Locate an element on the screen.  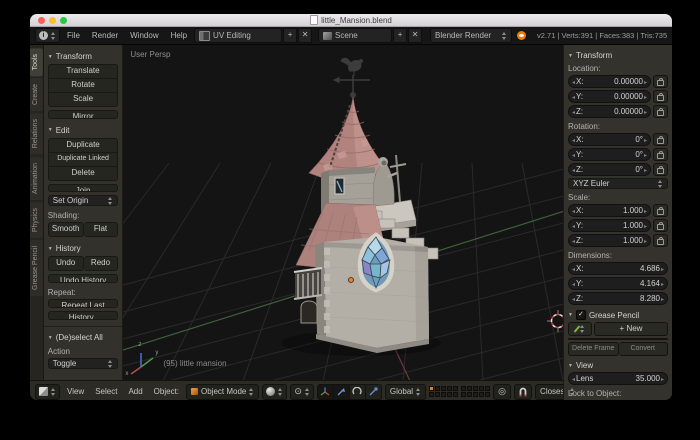
rotation-y-field: Y: 0° is located at coordinates (609, 154).